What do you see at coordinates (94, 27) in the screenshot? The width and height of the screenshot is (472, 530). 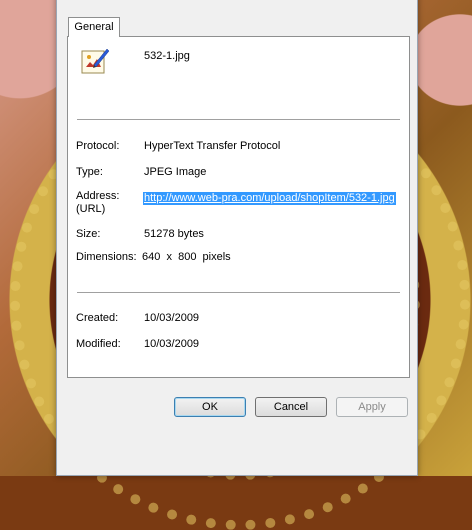 I see `tab-general: General` at bounding box center [94, 27].